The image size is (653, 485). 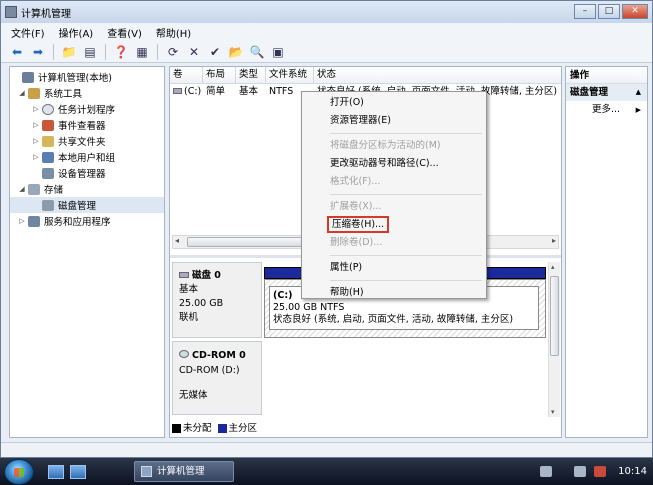 I want to click on start-button, so click(x=19, y=471).